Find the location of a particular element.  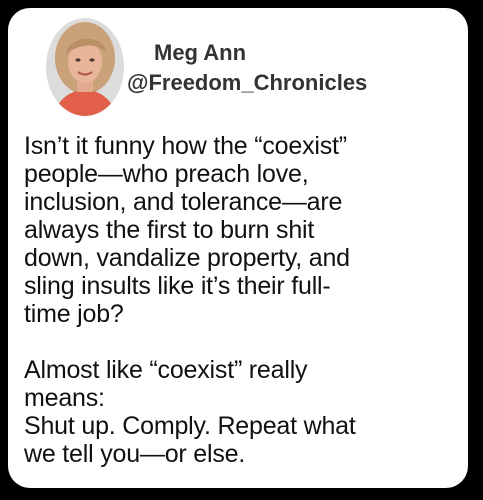

profile-photo-icon is located at coordinates (85, 67).